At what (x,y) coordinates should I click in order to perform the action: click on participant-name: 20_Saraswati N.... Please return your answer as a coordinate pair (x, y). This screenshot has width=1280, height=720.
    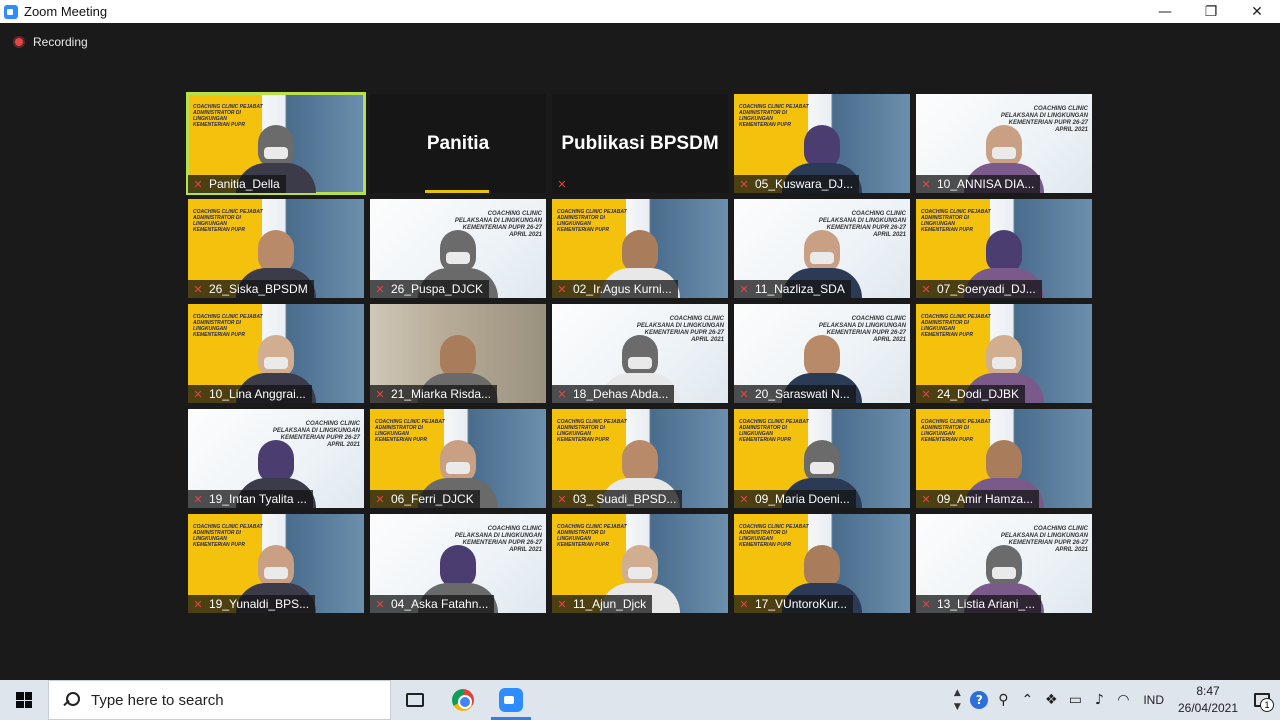
    Looking at the image, I should click on (802, 394).